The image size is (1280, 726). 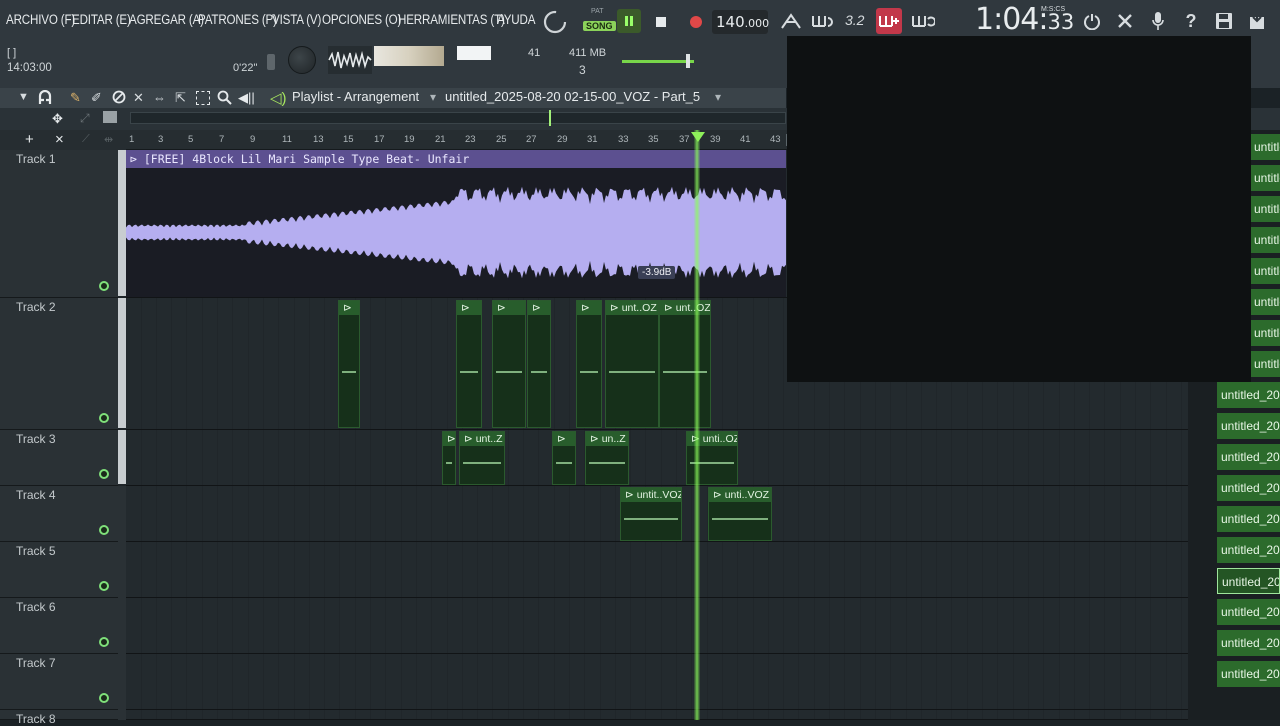 I want to click on audio-clip-waveform: -3.9dB, so click(x=456, y=232).